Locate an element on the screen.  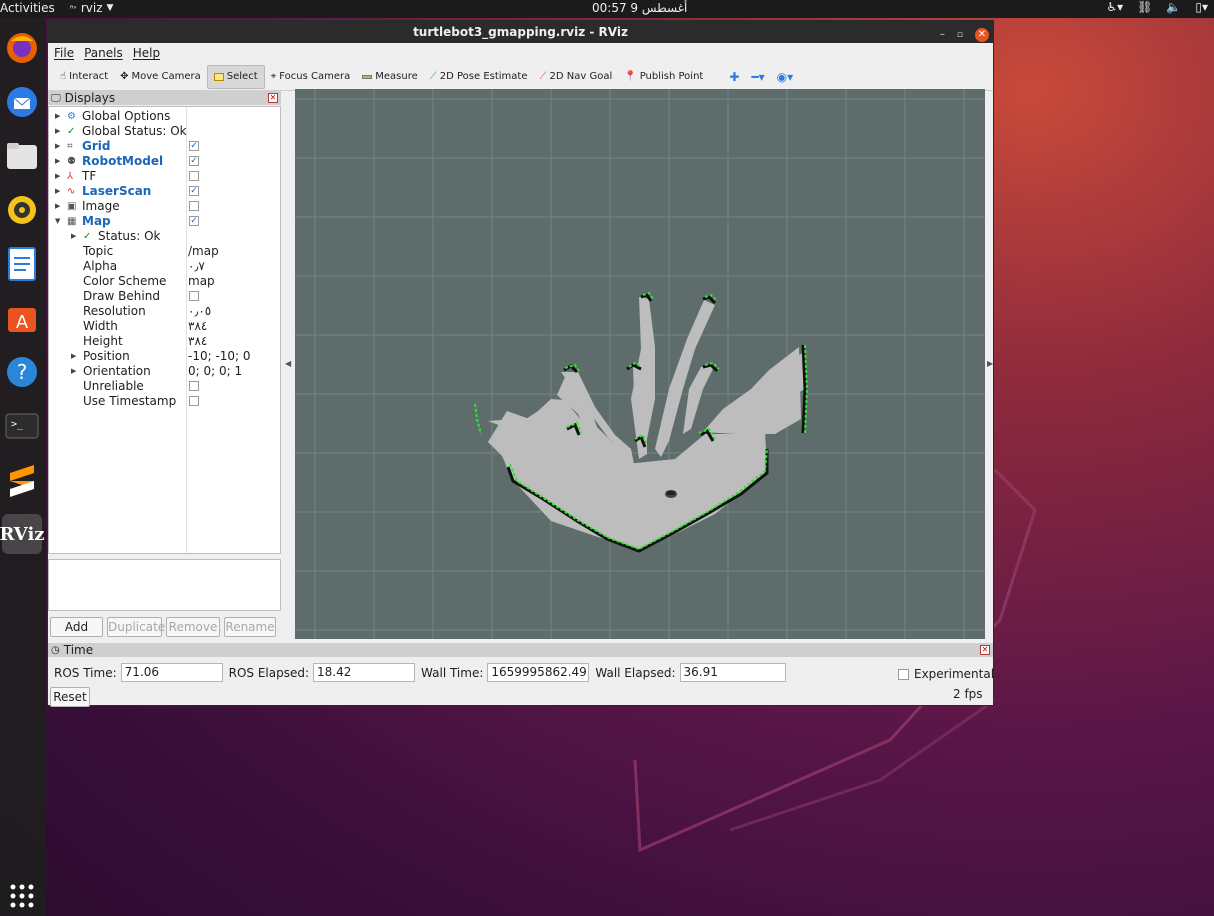
tree-row-map: ▼ ▦ Map ✓ is located at coordinates (164, 221).